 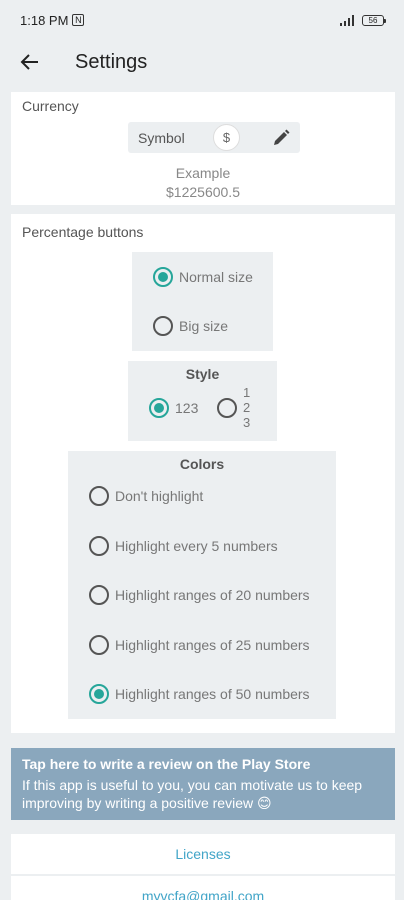 I want to click on radio-label: Highlight every 5 numbers, so click(x=196, y=546).